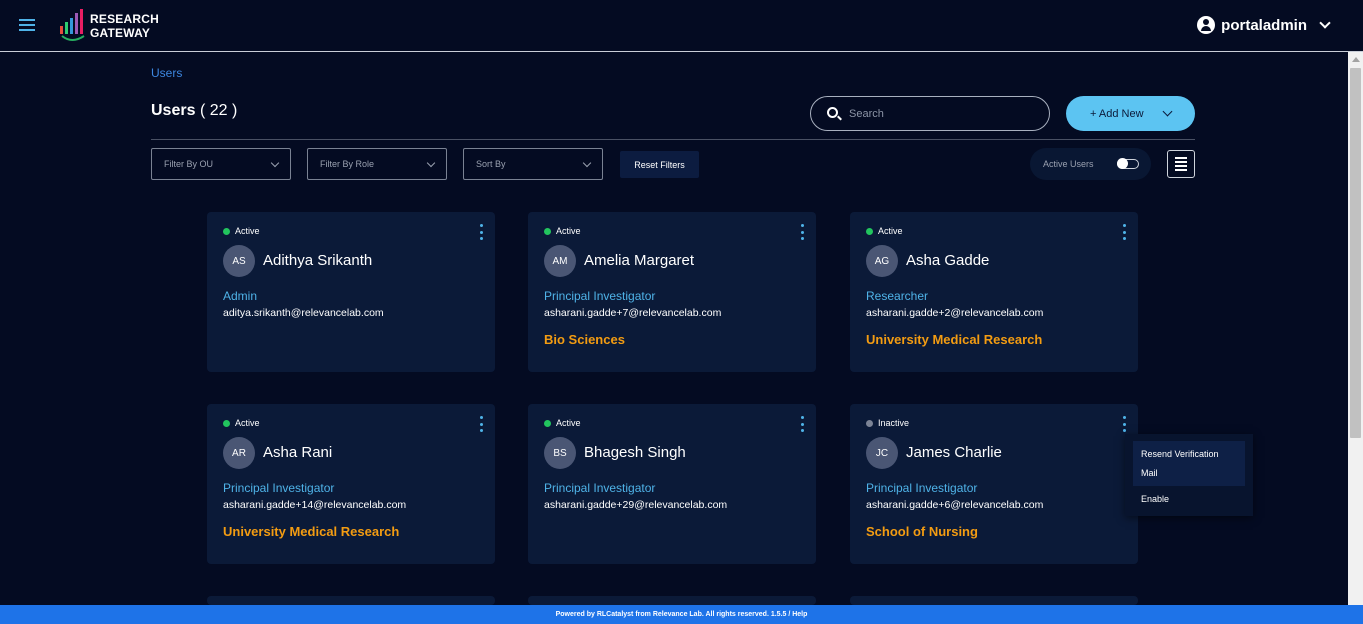 The image size is (1363, 624). I want to click on user-menu: portaladmin, so click(1264, 25).